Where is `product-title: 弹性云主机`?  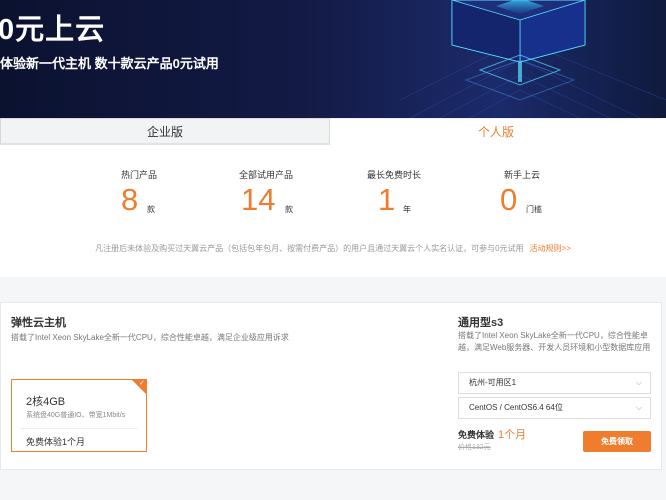
product-title: 弹性云主机 is located at coordinates (38, 323).